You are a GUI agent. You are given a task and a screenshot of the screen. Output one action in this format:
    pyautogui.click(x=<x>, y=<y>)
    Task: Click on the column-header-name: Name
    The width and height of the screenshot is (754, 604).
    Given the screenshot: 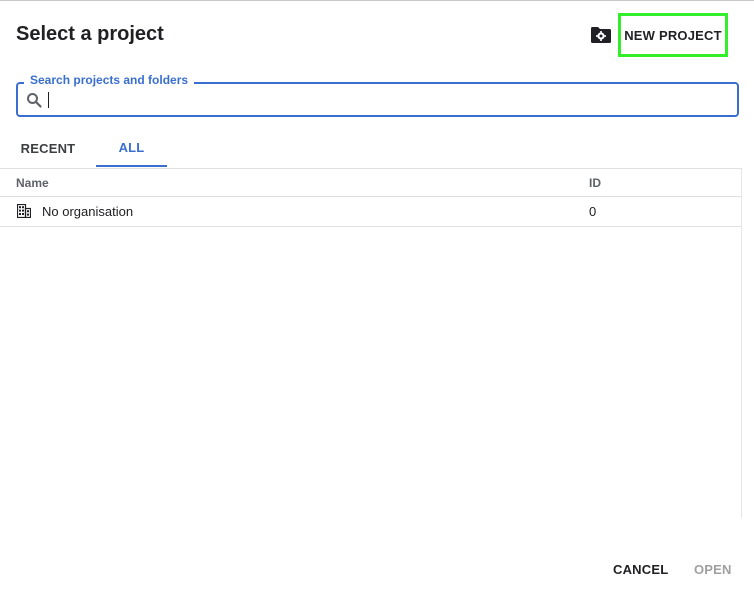 What is the action you would take?
    pyautogui.click(x=32, y=183)
    